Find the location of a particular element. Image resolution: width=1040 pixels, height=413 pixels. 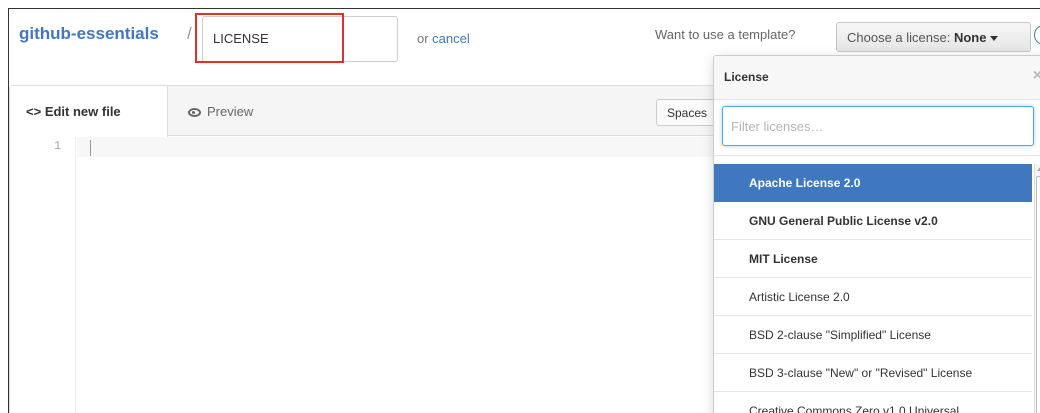

license-list-scrollbar is located at coordinates (1037, 288).